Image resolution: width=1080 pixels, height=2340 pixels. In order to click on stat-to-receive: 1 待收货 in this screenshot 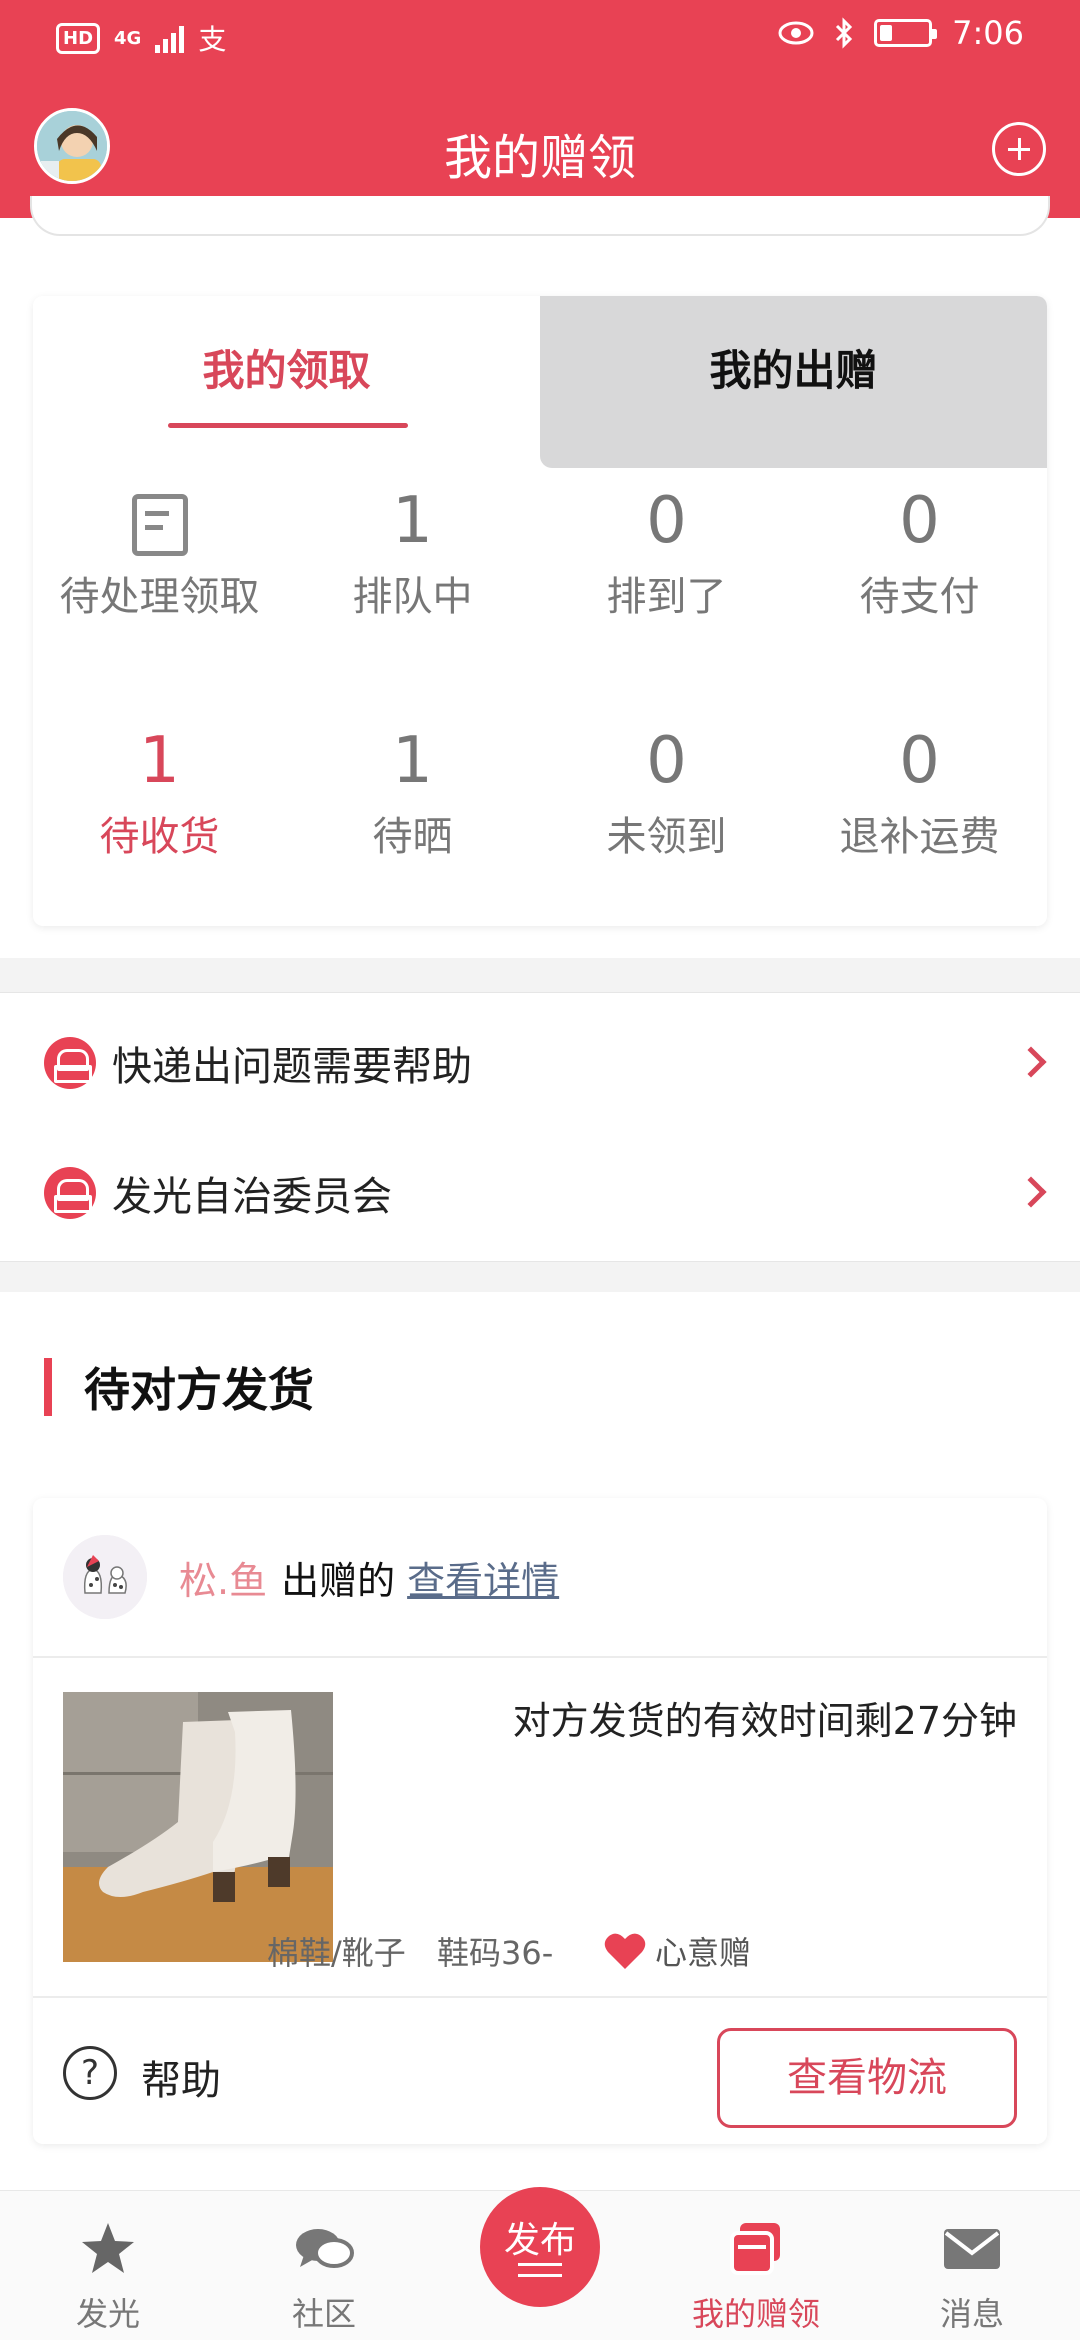, I will do `click(159, 794)`.